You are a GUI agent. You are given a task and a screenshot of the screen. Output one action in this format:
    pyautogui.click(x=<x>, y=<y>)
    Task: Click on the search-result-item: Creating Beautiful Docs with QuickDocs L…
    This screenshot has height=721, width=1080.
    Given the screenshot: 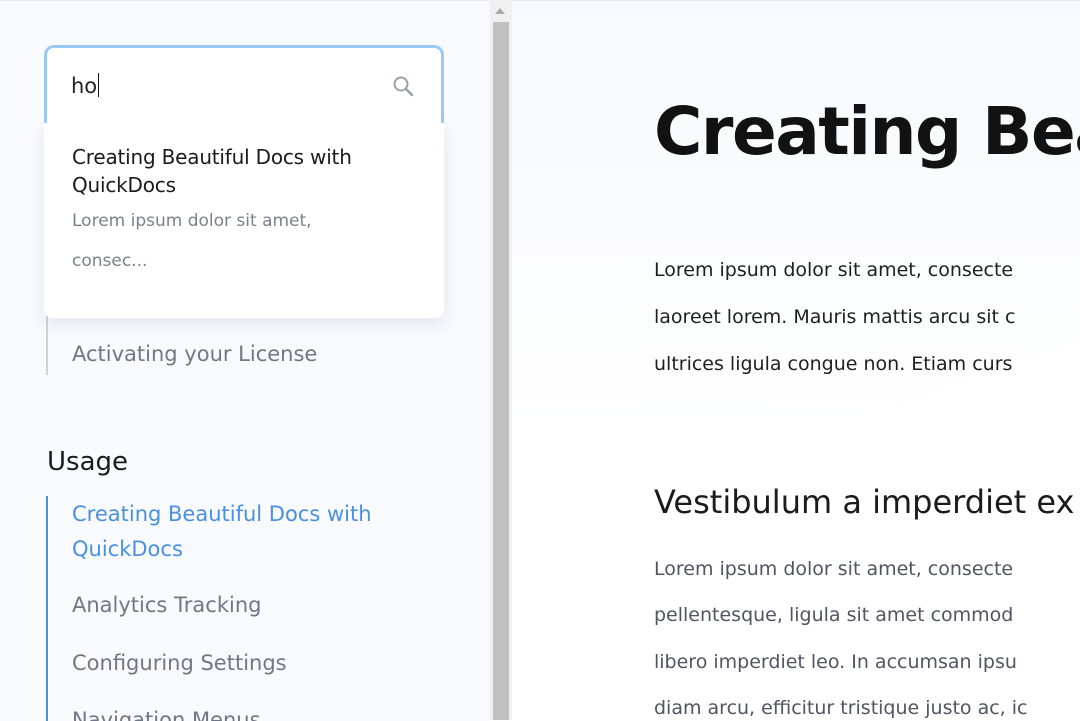 What is the action you would take?
    pyautogui.click(x=245, y=212)
    